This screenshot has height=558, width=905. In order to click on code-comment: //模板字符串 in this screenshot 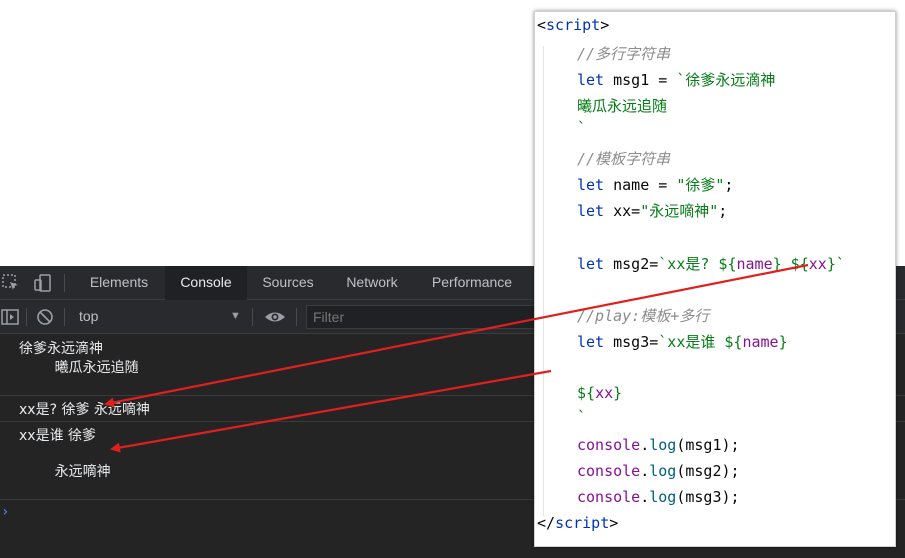, I will do `click(624, 159)`.